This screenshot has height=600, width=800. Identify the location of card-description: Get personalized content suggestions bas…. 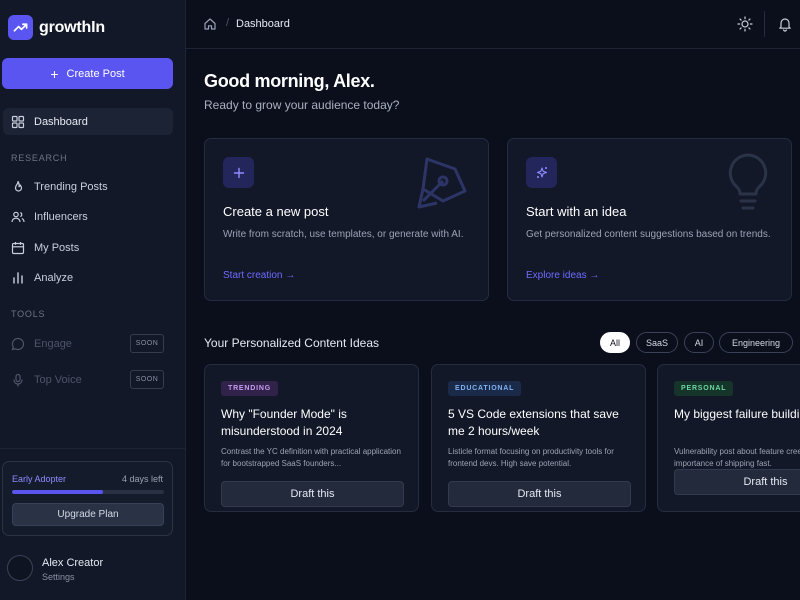
(648, 234).